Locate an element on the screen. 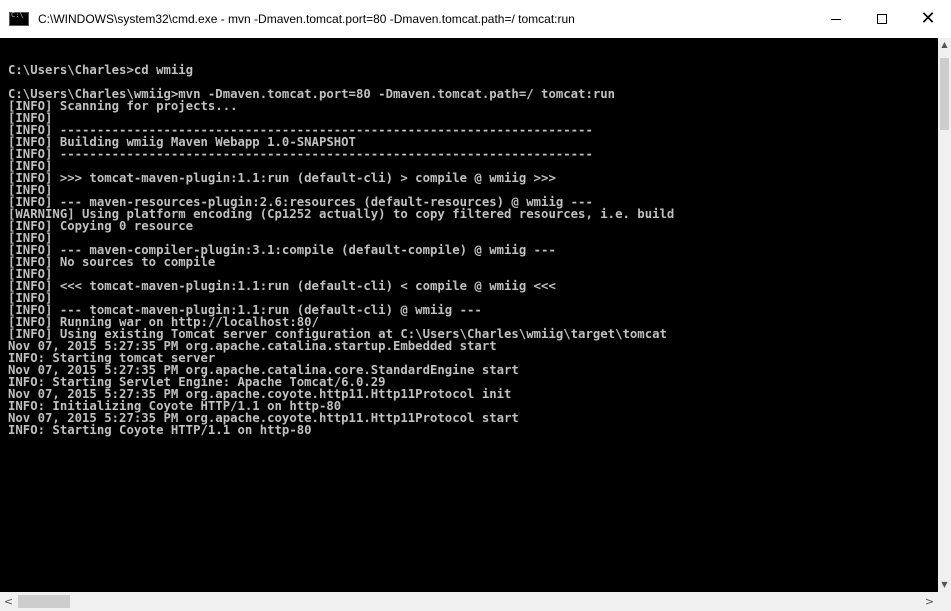 This screenshot has width=951, height=611. scroll-up-icon: ▲ is located at coordinates (944, 45).